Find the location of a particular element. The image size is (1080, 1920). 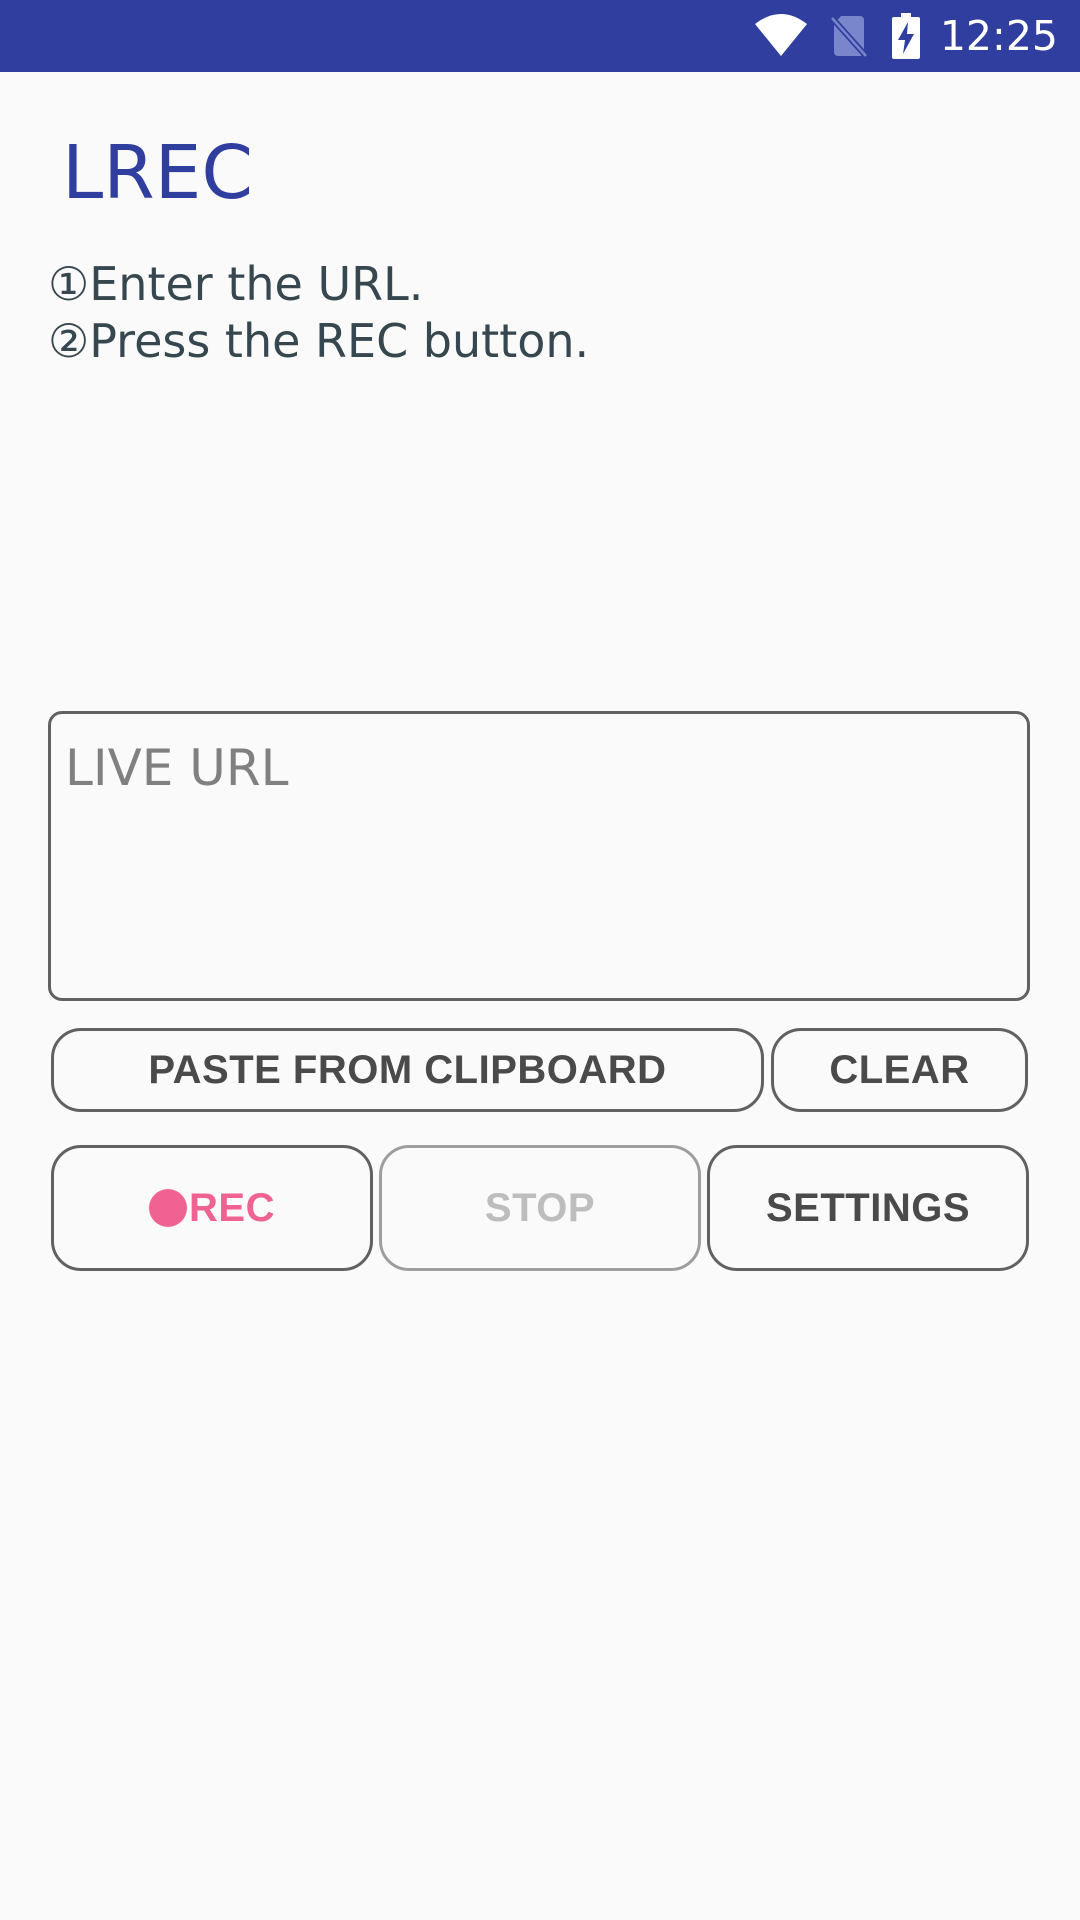

status-time: 12:25 is located at coordinates (998, 36).